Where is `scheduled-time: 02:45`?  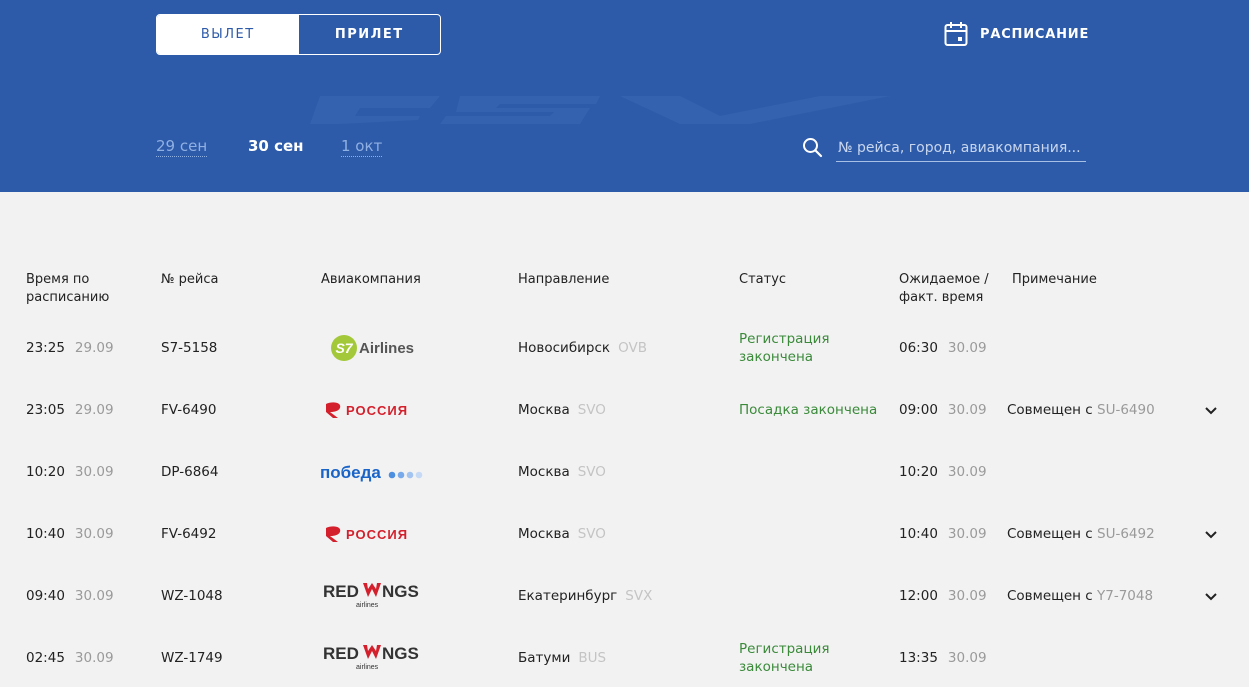 scheduled-time: 02:45 is located at coordinates (45, 658).